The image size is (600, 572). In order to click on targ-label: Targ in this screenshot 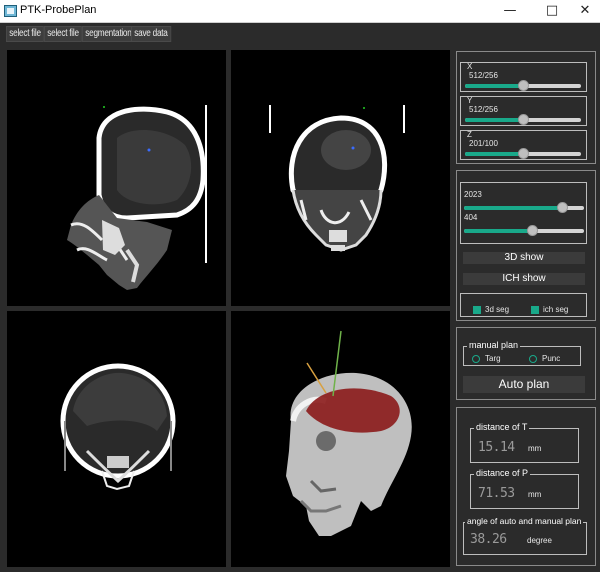, I will do `click(493, 358)`.